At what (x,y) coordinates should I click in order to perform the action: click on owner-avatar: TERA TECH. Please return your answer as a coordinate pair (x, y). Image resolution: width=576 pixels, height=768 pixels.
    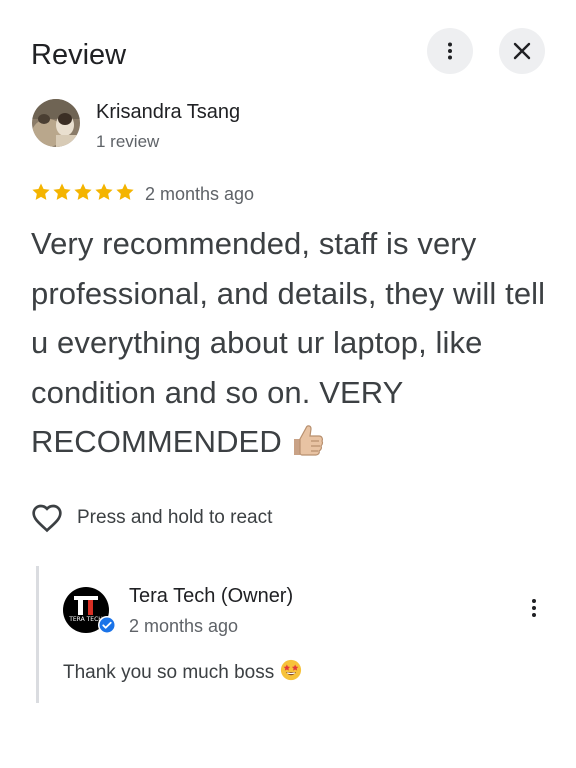
    Looking at the image, I should click on (89, 610).